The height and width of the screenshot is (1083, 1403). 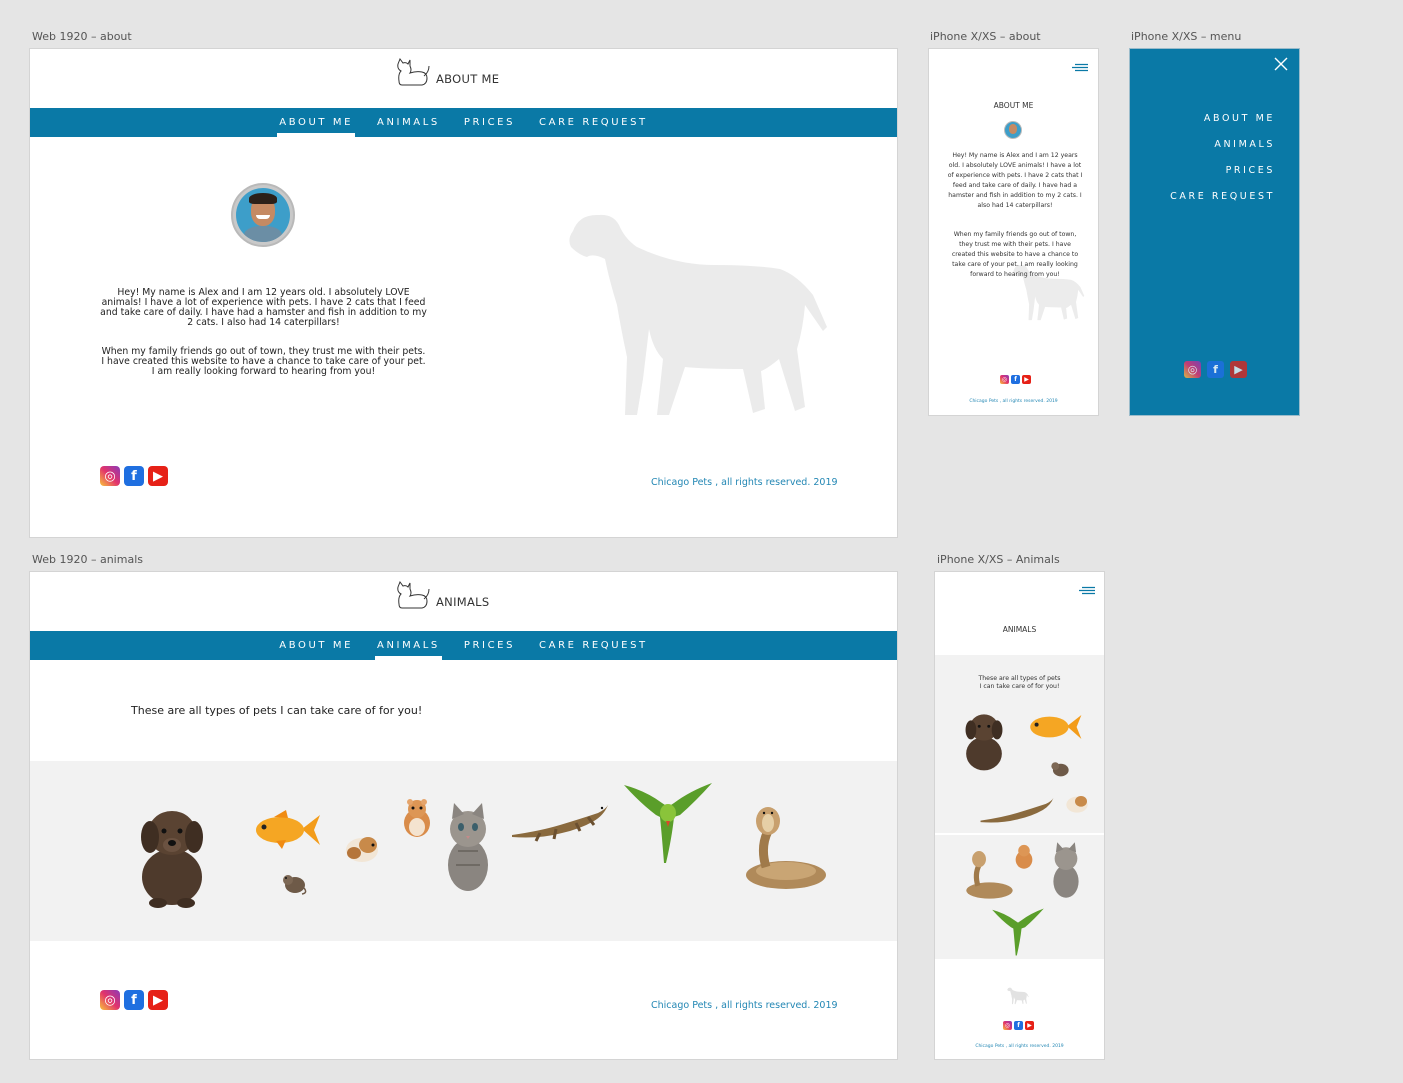 What do you see at coordinates (1019, 686) in the screenshot?
I see `animals-intro-line-2: I can take care of for you!` at bounding box center [1019, 686].